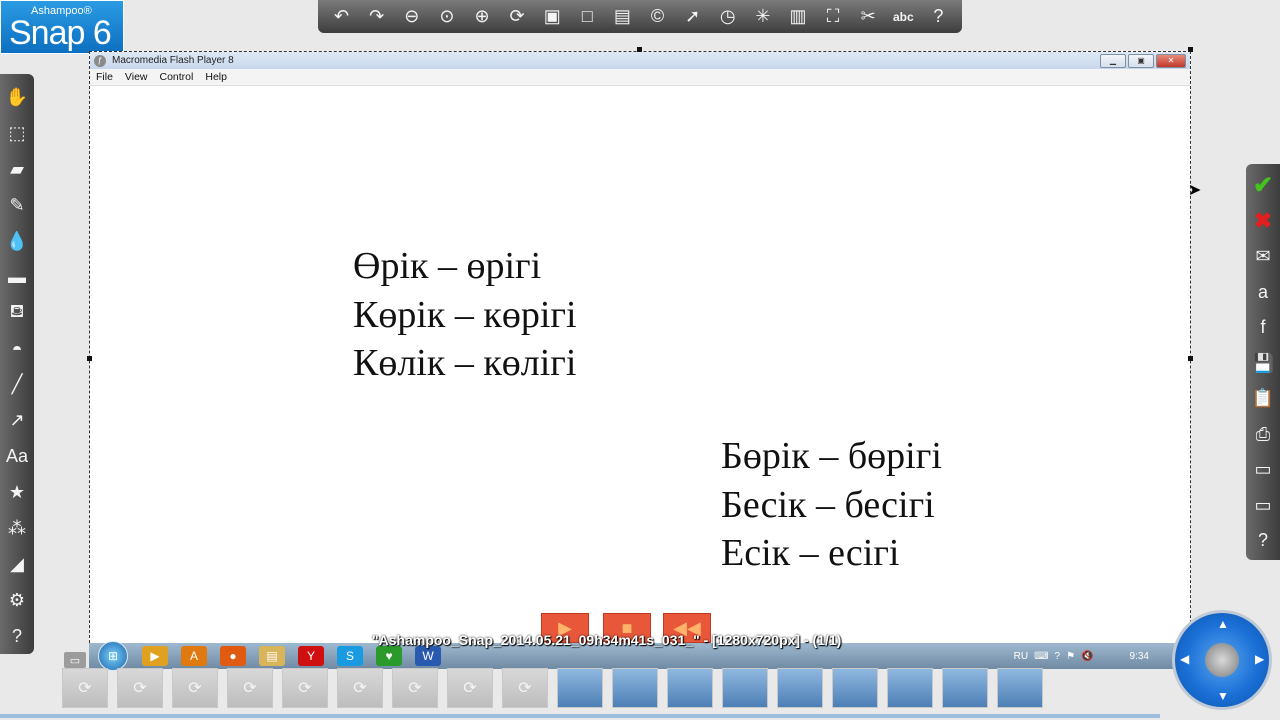 The width and height of the screenshot is (1280, 720). What do you see at coordinates (311, 656) in the screenshot?
I see `yandex-icon: Y` at bounding box center [311, 656].